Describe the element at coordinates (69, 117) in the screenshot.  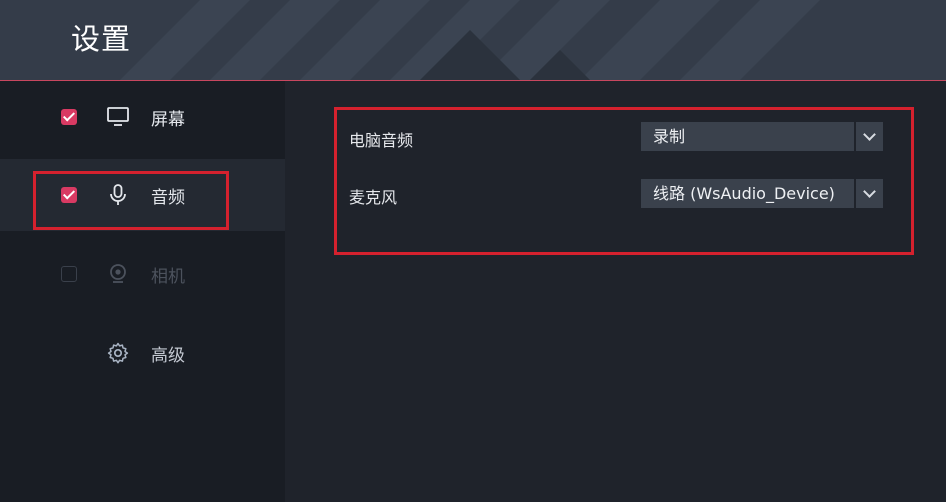
I see `screen-checkbox` at that location.